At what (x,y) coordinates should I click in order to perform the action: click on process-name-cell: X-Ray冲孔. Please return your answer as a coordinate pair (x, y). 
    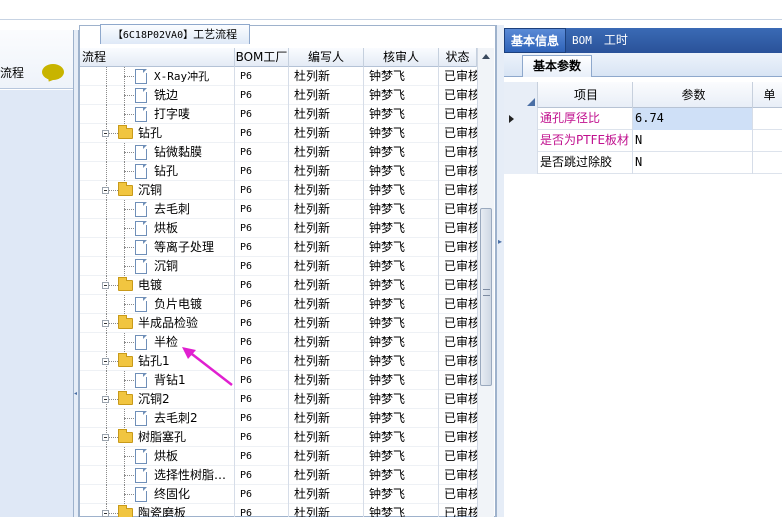
    Looking at the image, I should click on (157, 76).